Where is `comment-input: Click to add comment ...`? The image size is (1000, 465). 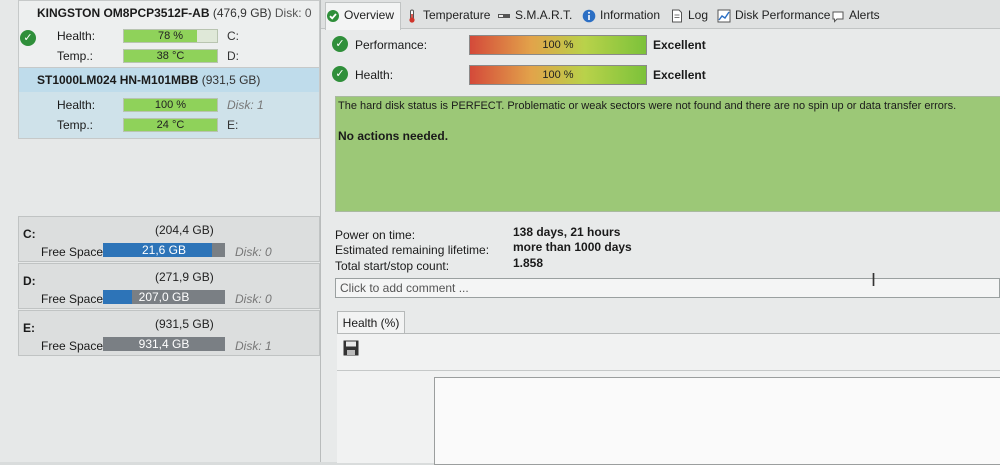 comment-input: Click to add comment ... is located at coordinates (667, 288).